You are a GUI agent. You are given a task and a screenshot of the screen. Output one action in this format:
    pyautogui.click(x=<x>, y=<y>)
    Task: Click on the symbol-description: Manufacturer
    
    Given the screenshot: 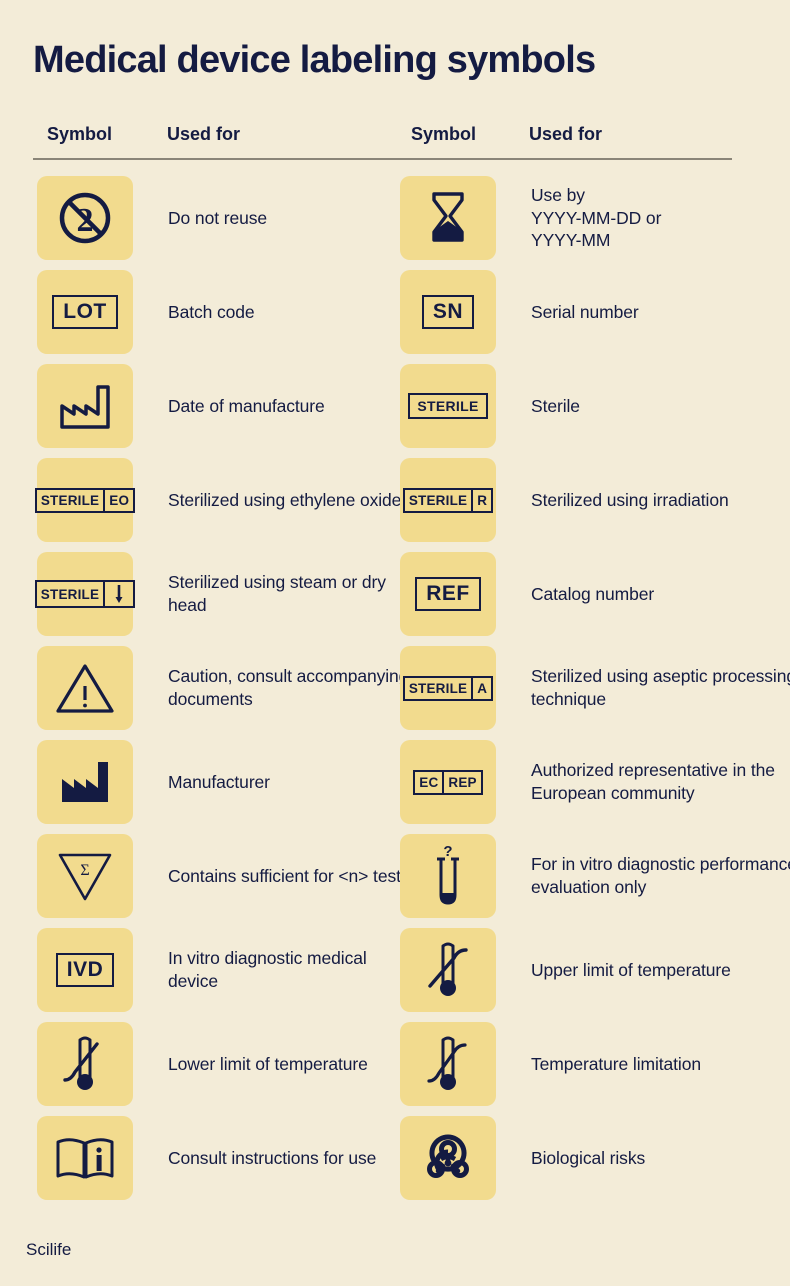 What is the action you would take?
    pyautogui.click(x=219, y=781)
    